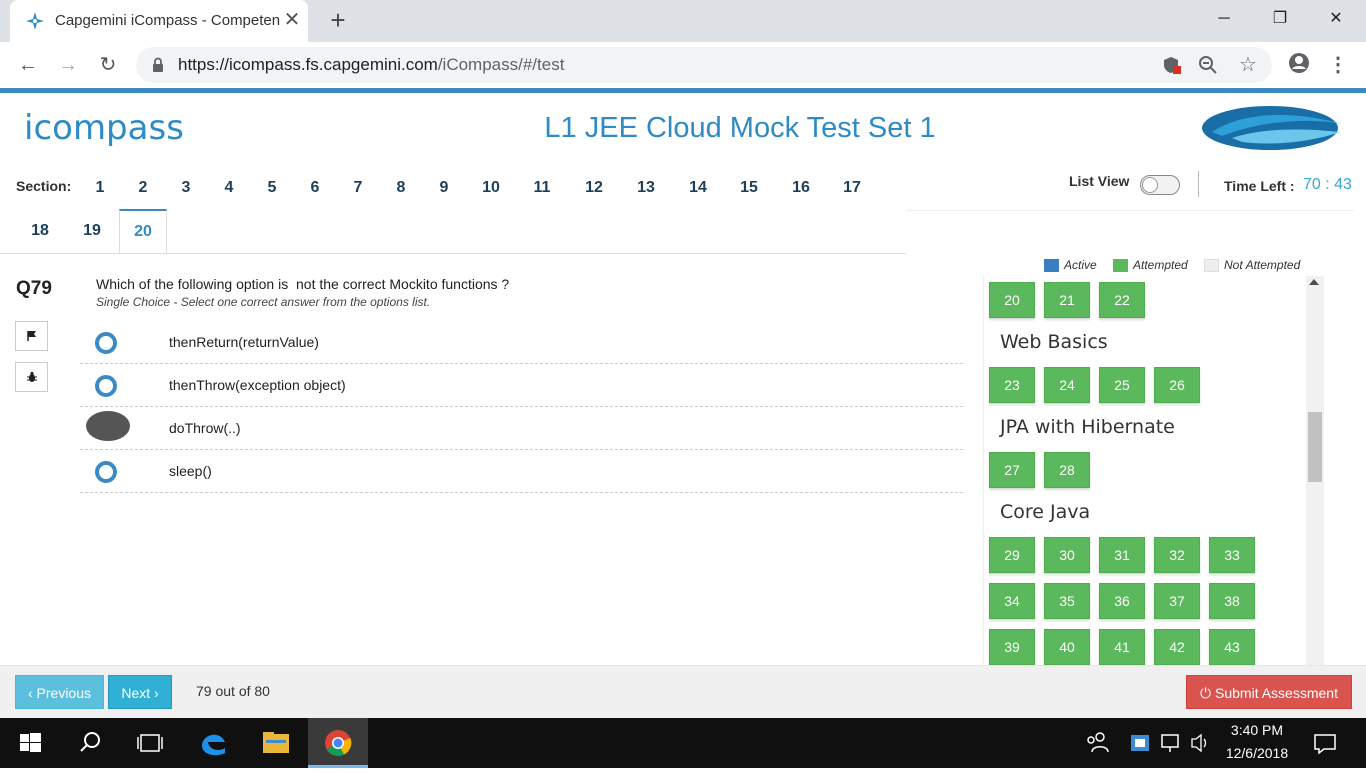 Image resolution: width=1366 pixels, height=773 pixels. Describe the element at coordinates (1012, 601) in the screenshot. I see `question-box-34: 34` at that location.